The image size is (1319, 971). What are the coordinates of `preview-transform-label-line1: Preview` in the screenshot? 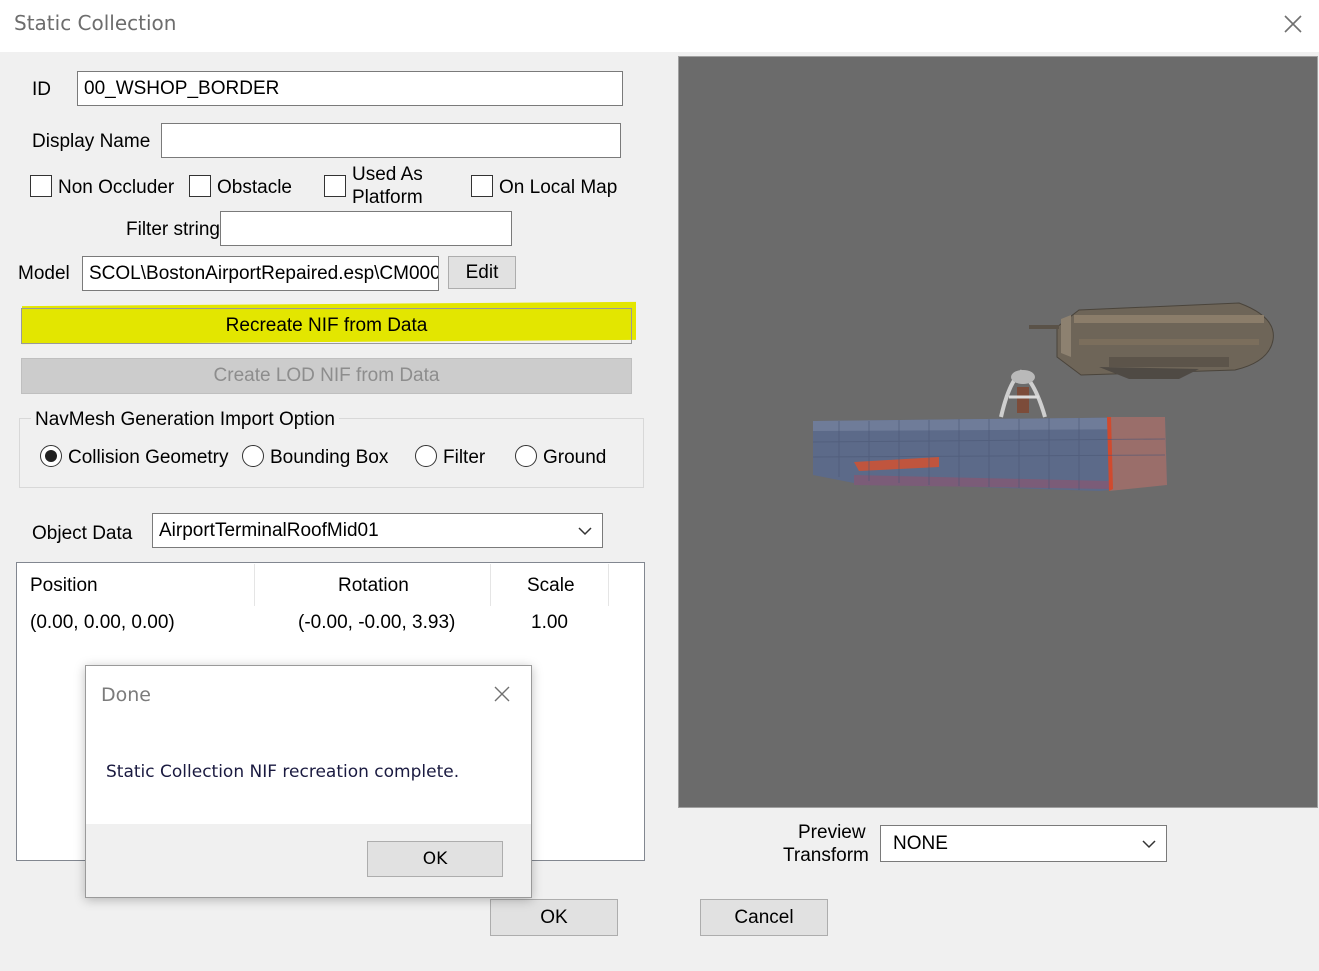 It's located at (832, 832).